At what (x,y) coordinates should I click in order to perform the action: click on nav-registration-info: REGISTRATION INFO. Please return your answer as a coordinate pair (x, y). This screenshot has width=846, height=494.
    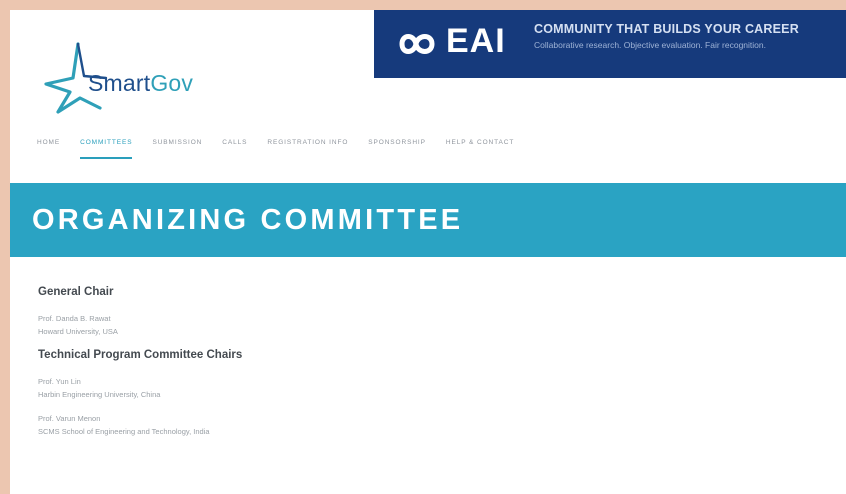
    Looking at the image, I should click on (307, 149).